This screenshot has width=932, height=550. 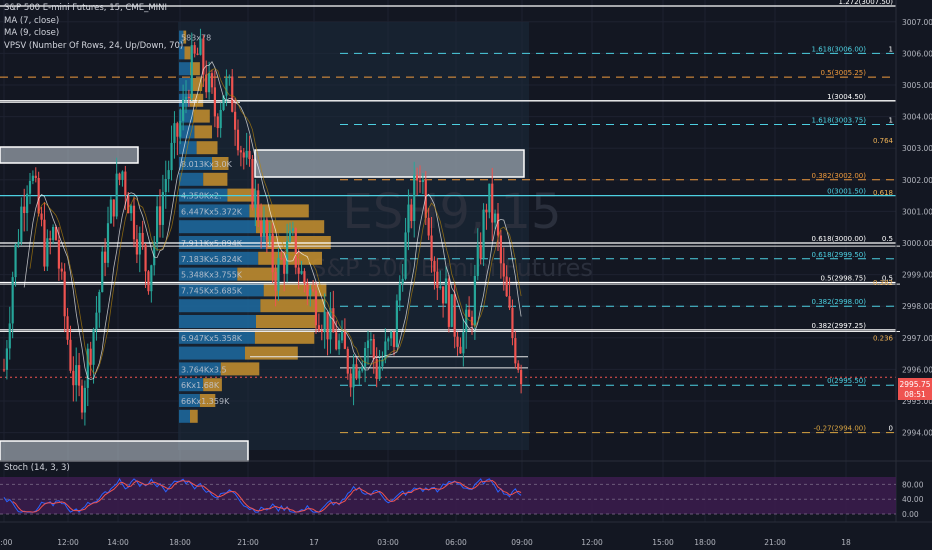 I want to click on fib-label: 0.5(2998.75), so click(x=843, y=279).